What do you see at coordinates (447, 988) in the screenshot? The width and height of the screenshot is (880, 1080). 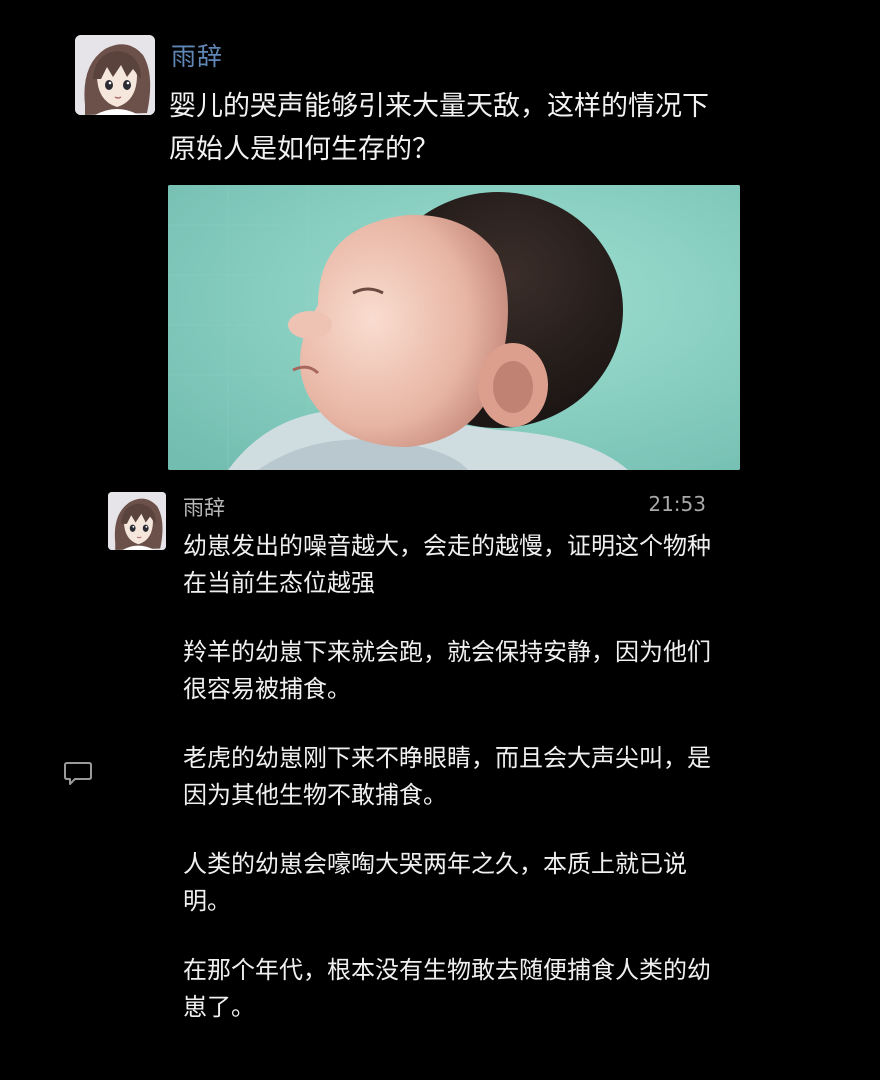 I see `comment-paragraph: 在那个年代，根本没有生物敢去随便捕食人类的幼崽了。` at bounding box center [447, 988].